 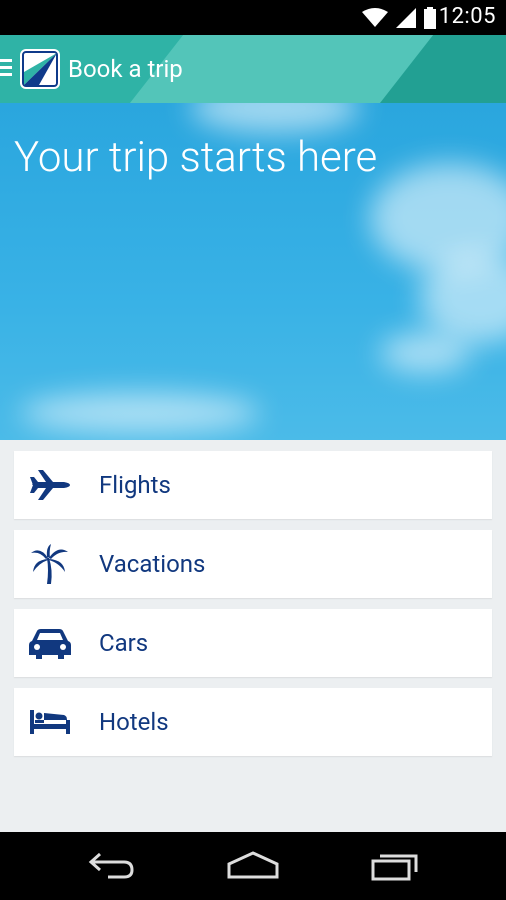 What do you see at coordinates (49, 564) in the screenshot?
I see `palm-tree-icon` at bounding box center [49, 564].